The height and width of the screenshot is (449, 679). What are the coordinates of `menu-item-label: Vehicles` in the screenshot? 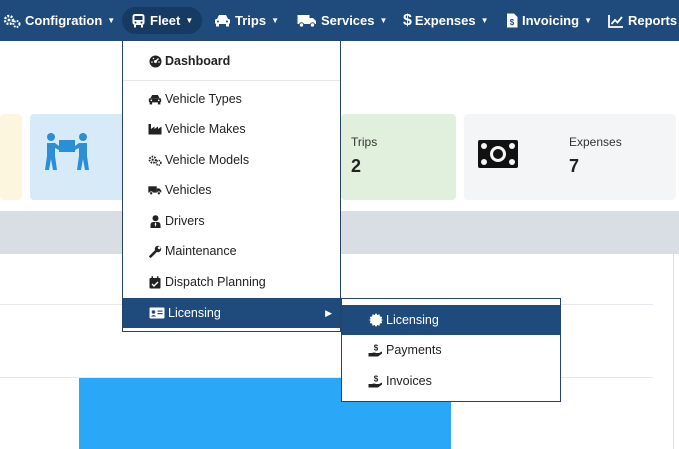 It's located at (188, 190).